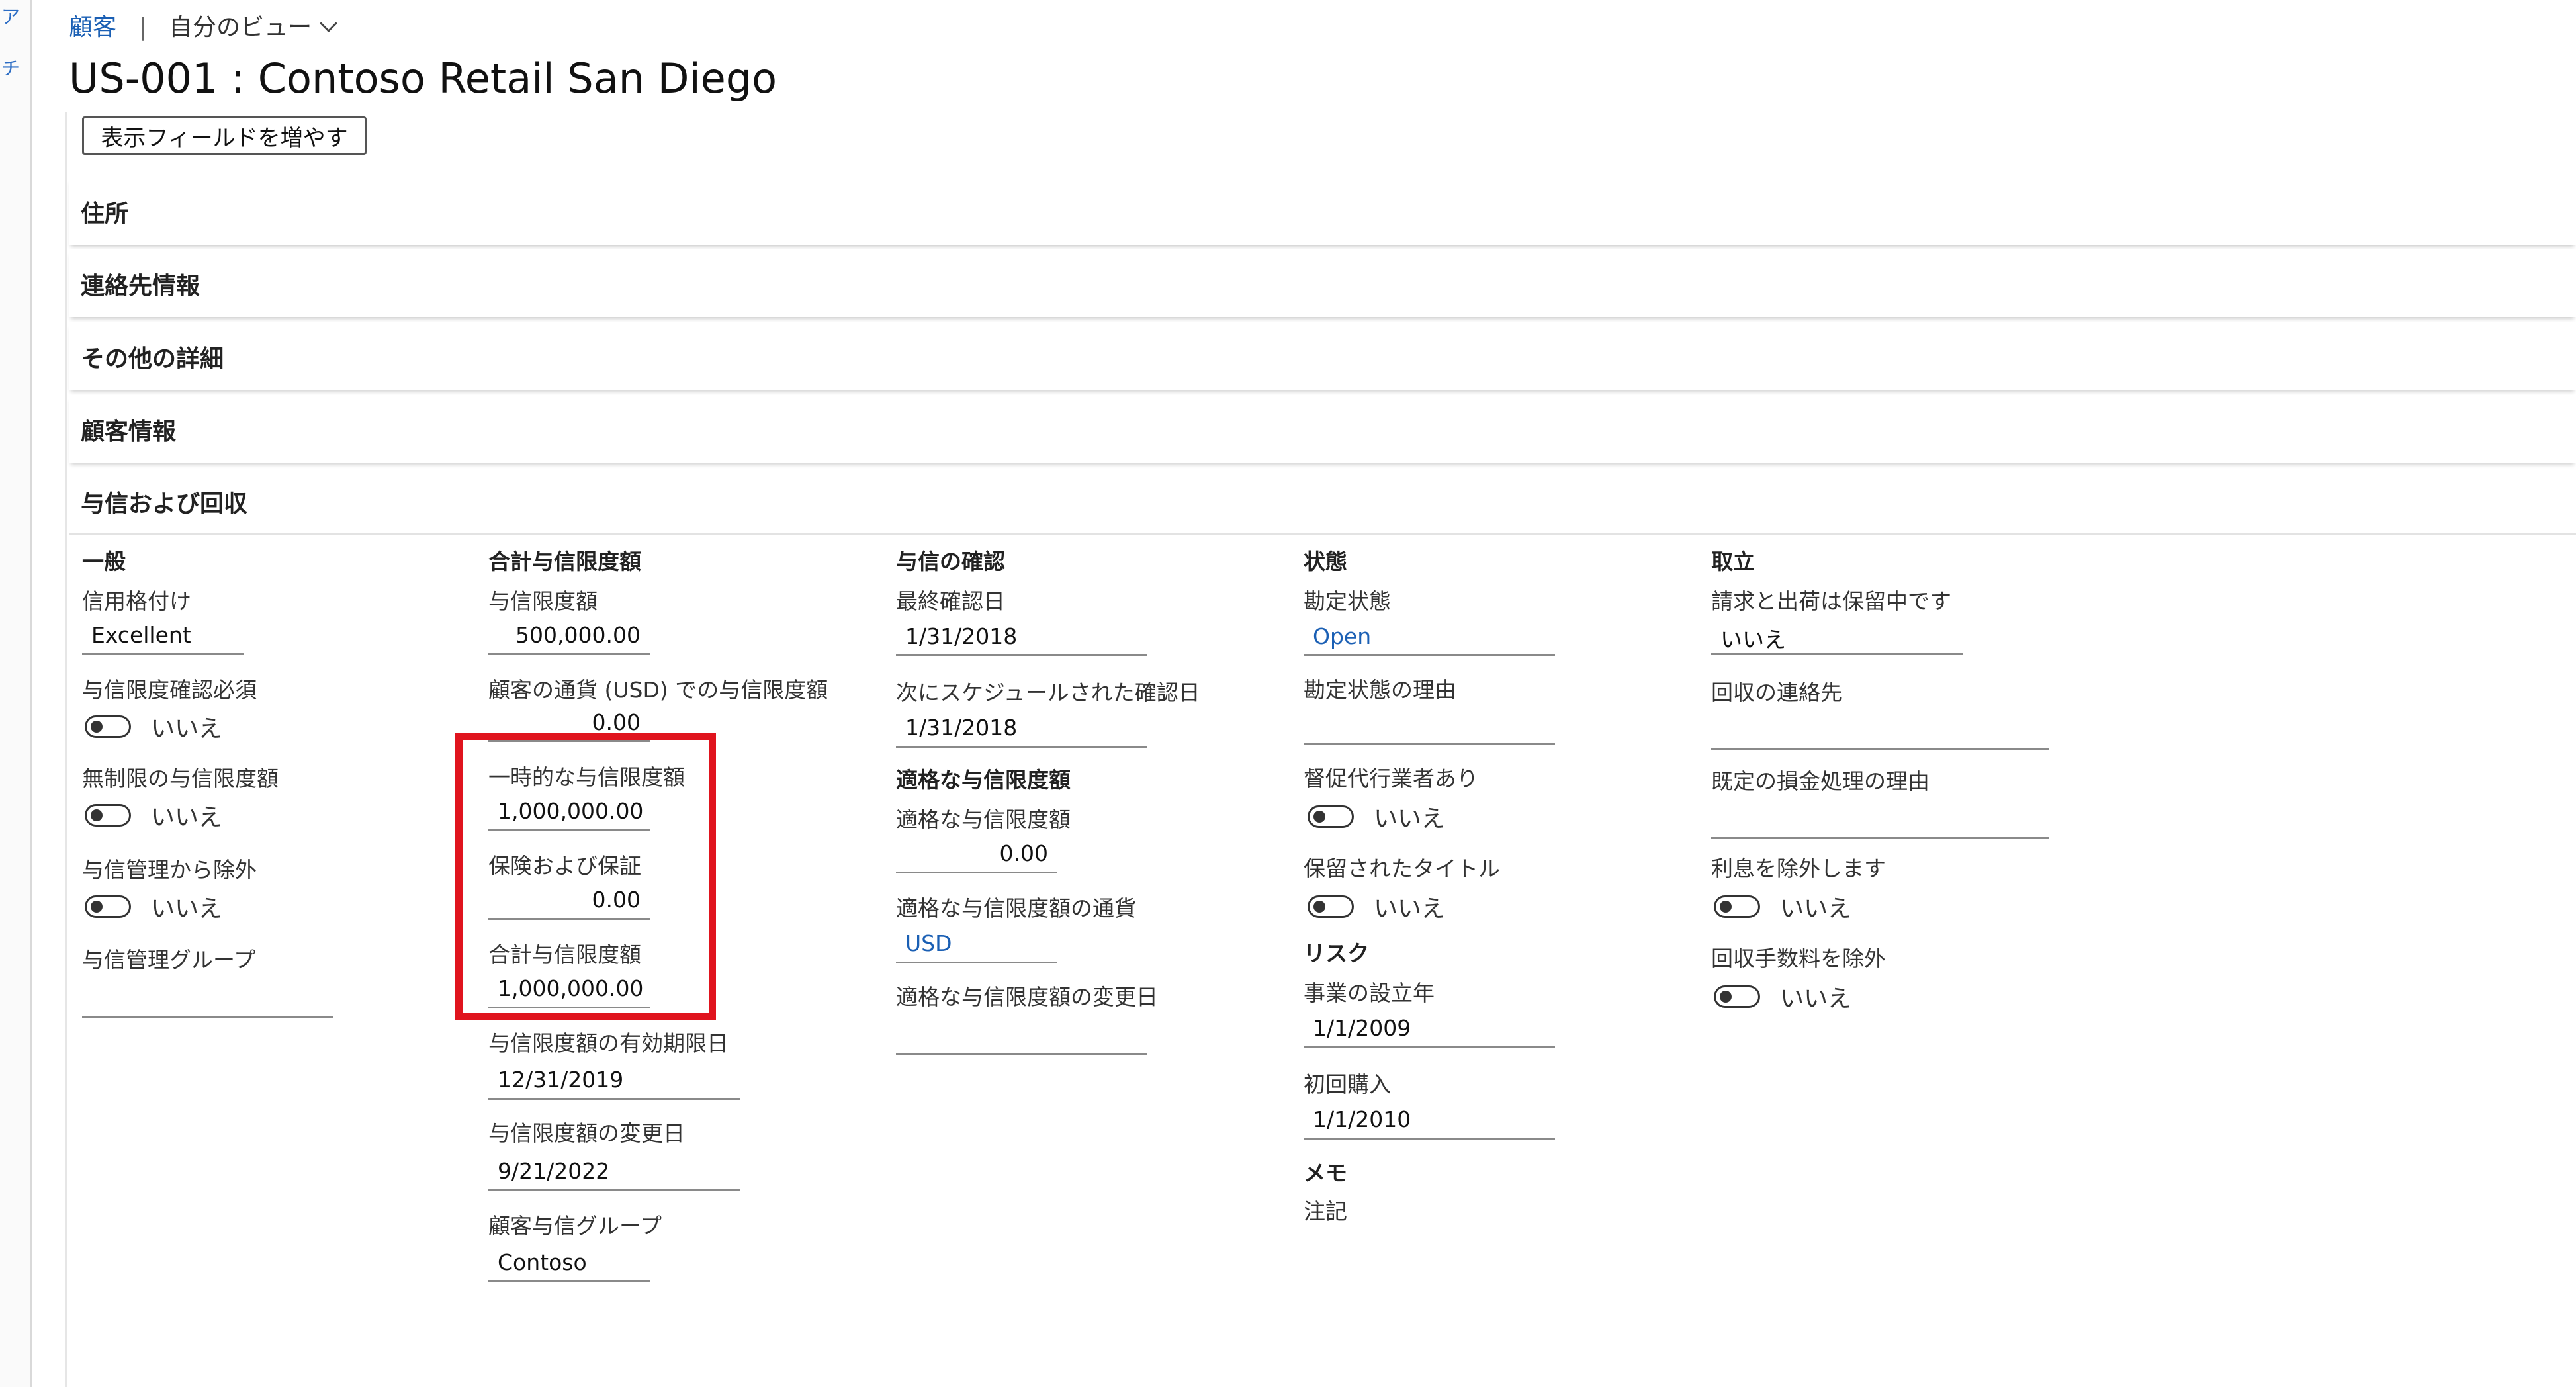 The height and width of the screenshot is (1387, 2576). Describe the element at coordinates (1837, 636) in the screenshot. I see `invoice-hold-field: いいえ` at that location.